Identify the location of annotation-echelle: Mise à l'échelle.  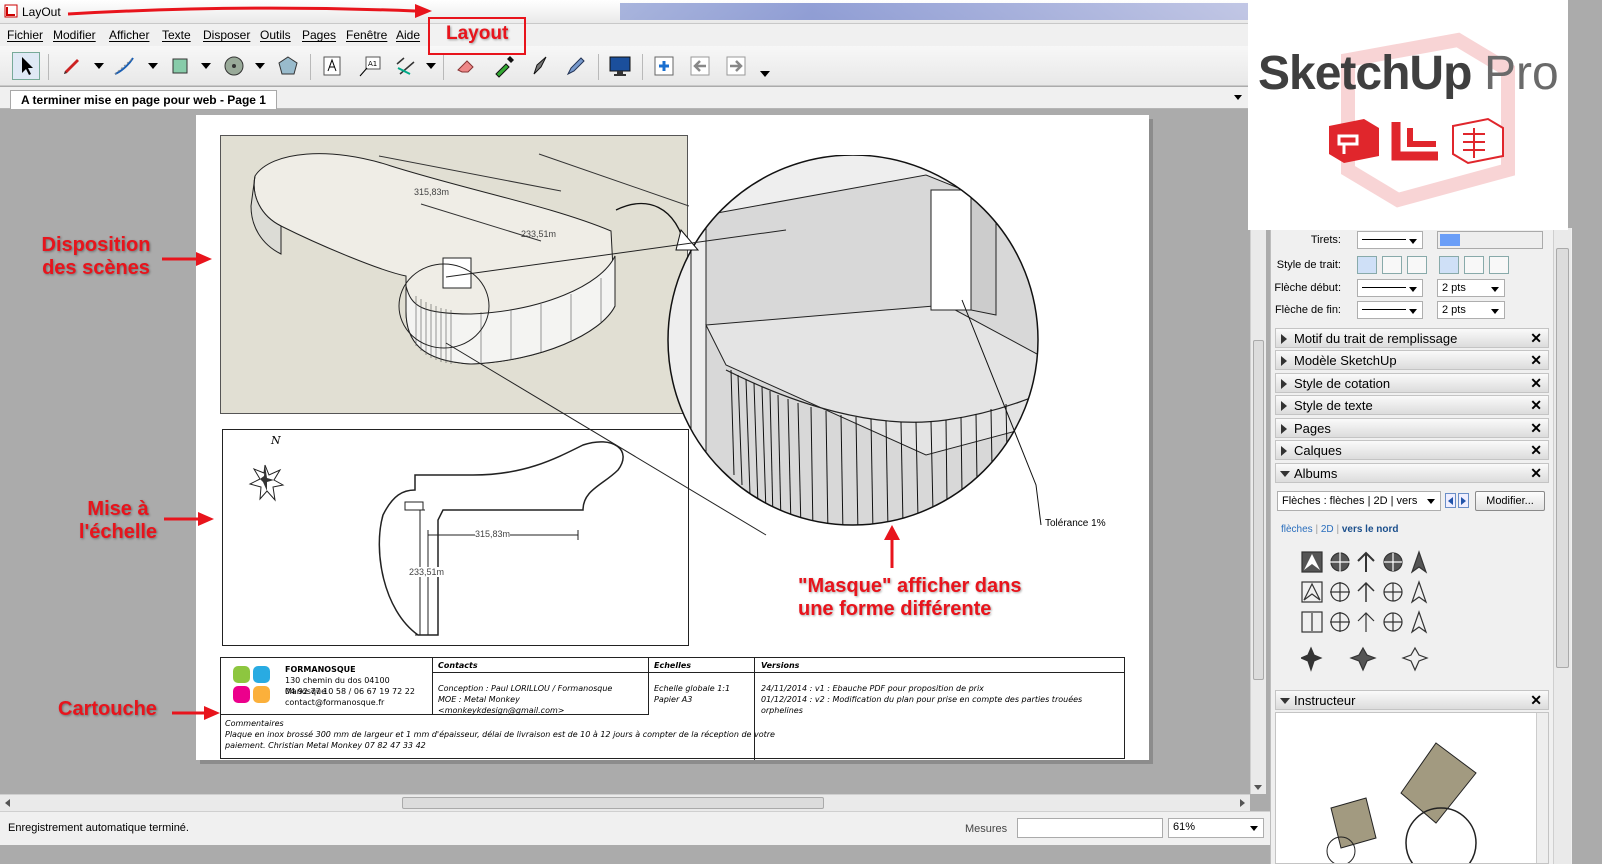
(118, 521).